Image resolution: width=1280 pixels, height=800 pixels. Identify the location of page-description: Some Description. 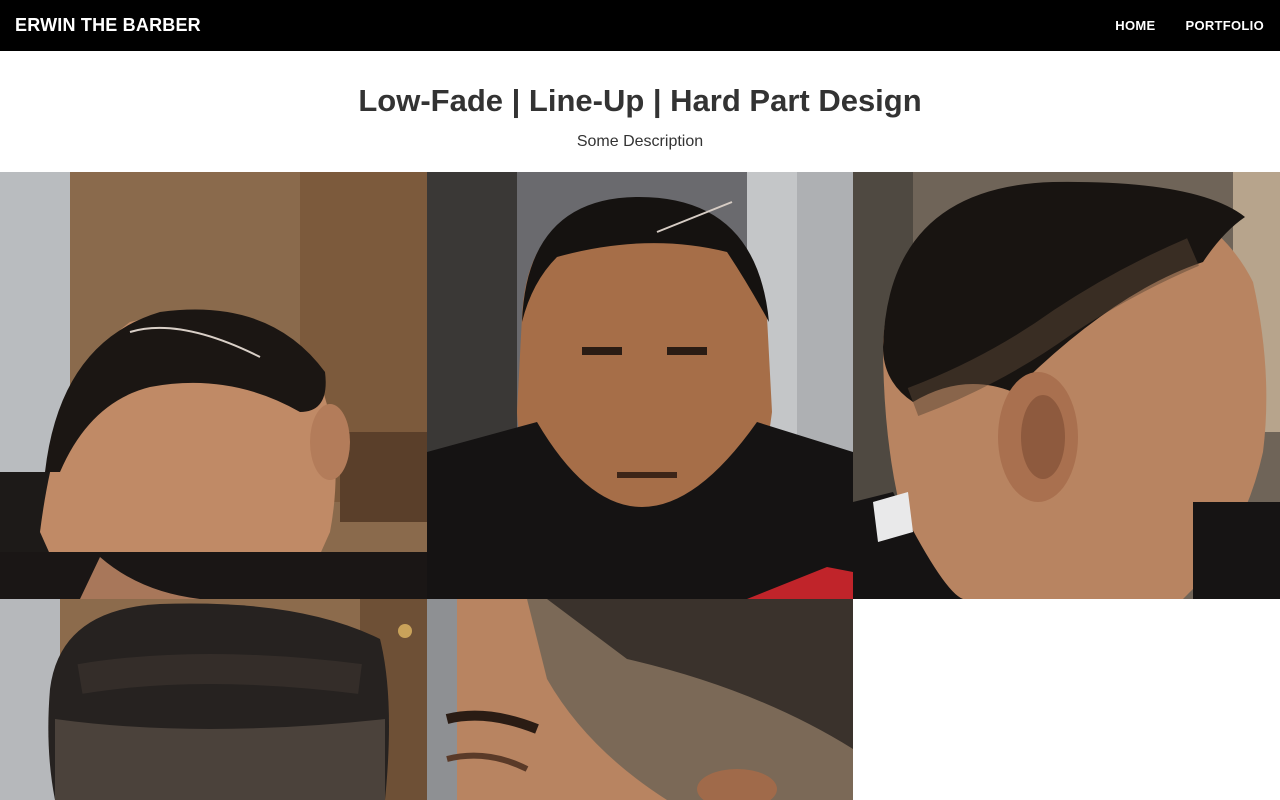
(640, 141).